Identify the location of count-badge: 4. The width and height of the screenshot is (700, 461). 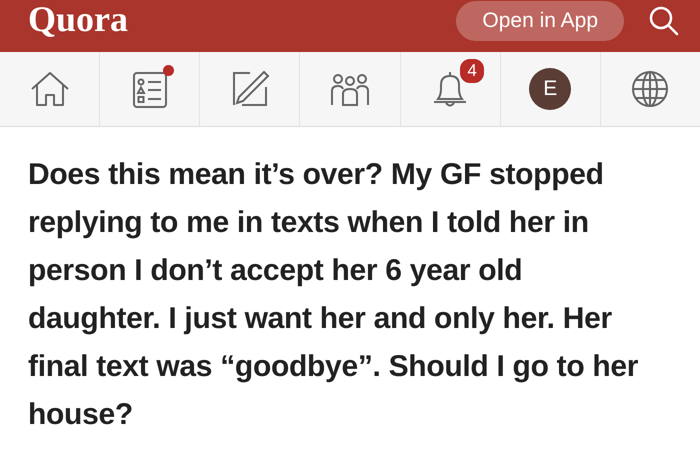
(472, 71).